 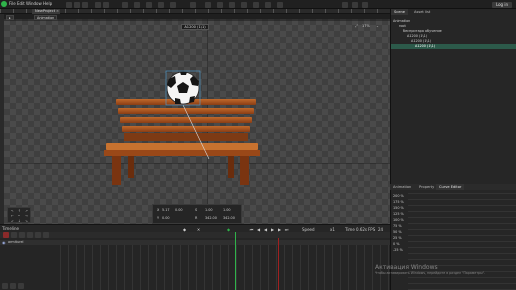 I want to click on scale-tool-icon, so click(x=161, y=4).